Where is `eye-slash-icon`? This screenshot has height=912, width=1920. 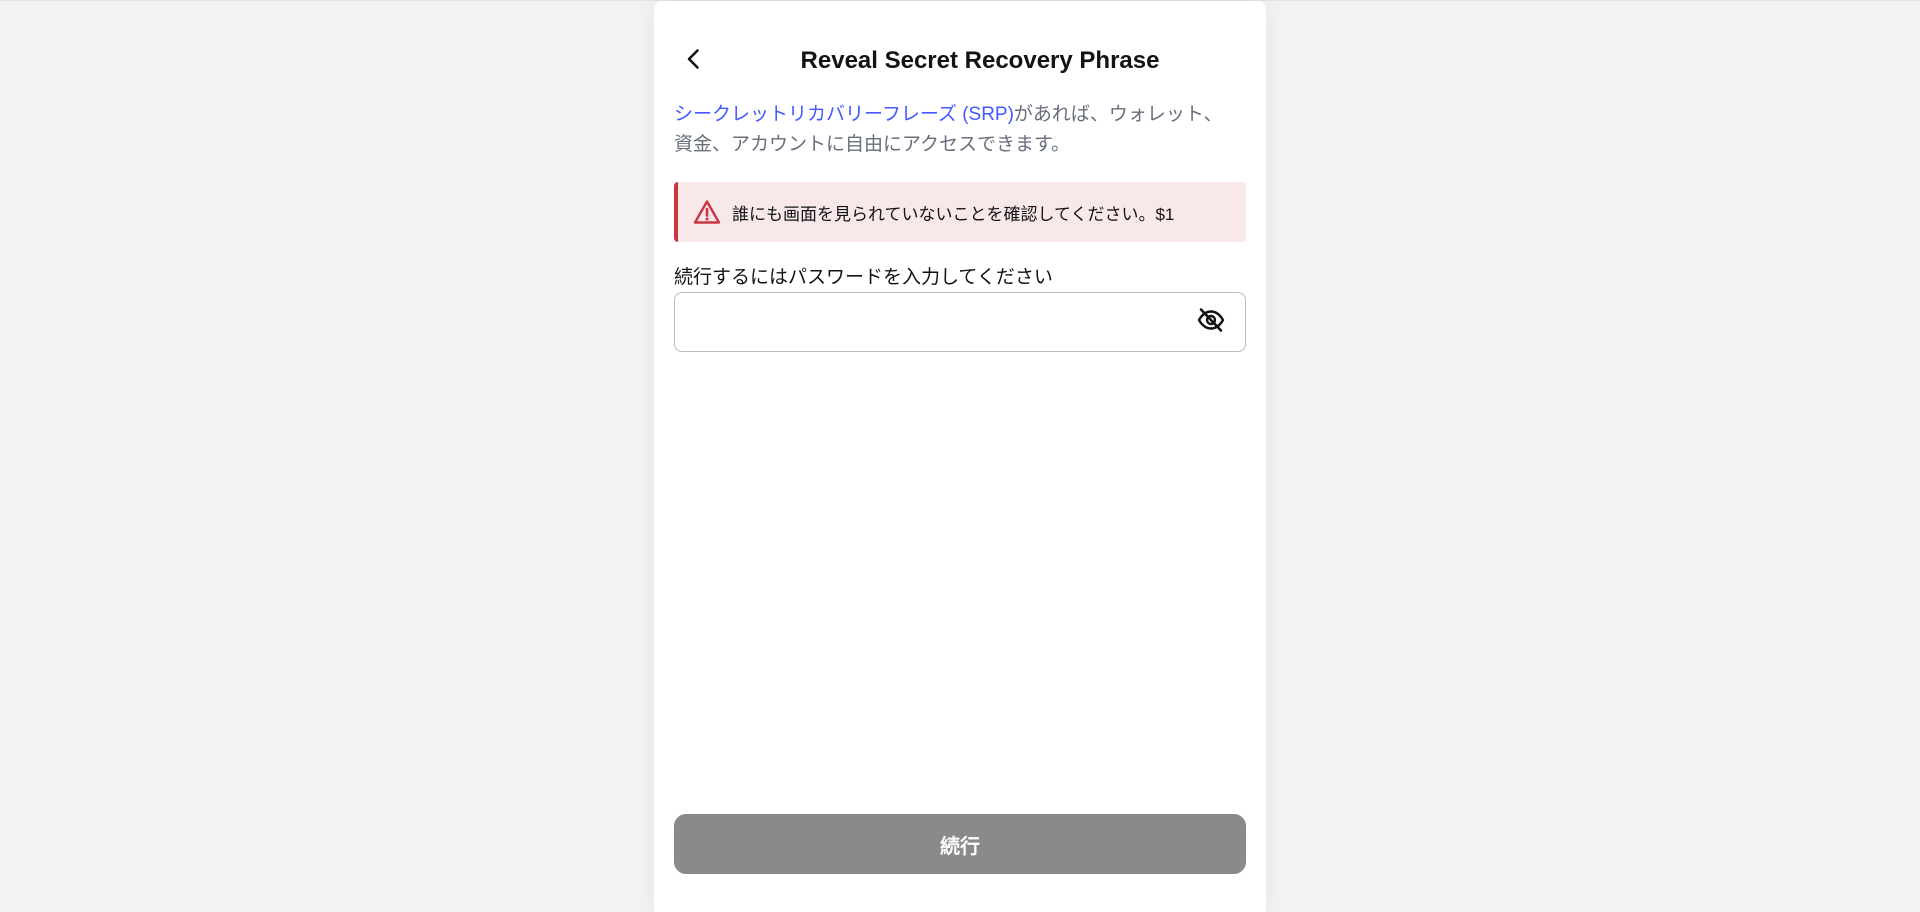 eye-slash-icon is located at coordinates (1211, 322).